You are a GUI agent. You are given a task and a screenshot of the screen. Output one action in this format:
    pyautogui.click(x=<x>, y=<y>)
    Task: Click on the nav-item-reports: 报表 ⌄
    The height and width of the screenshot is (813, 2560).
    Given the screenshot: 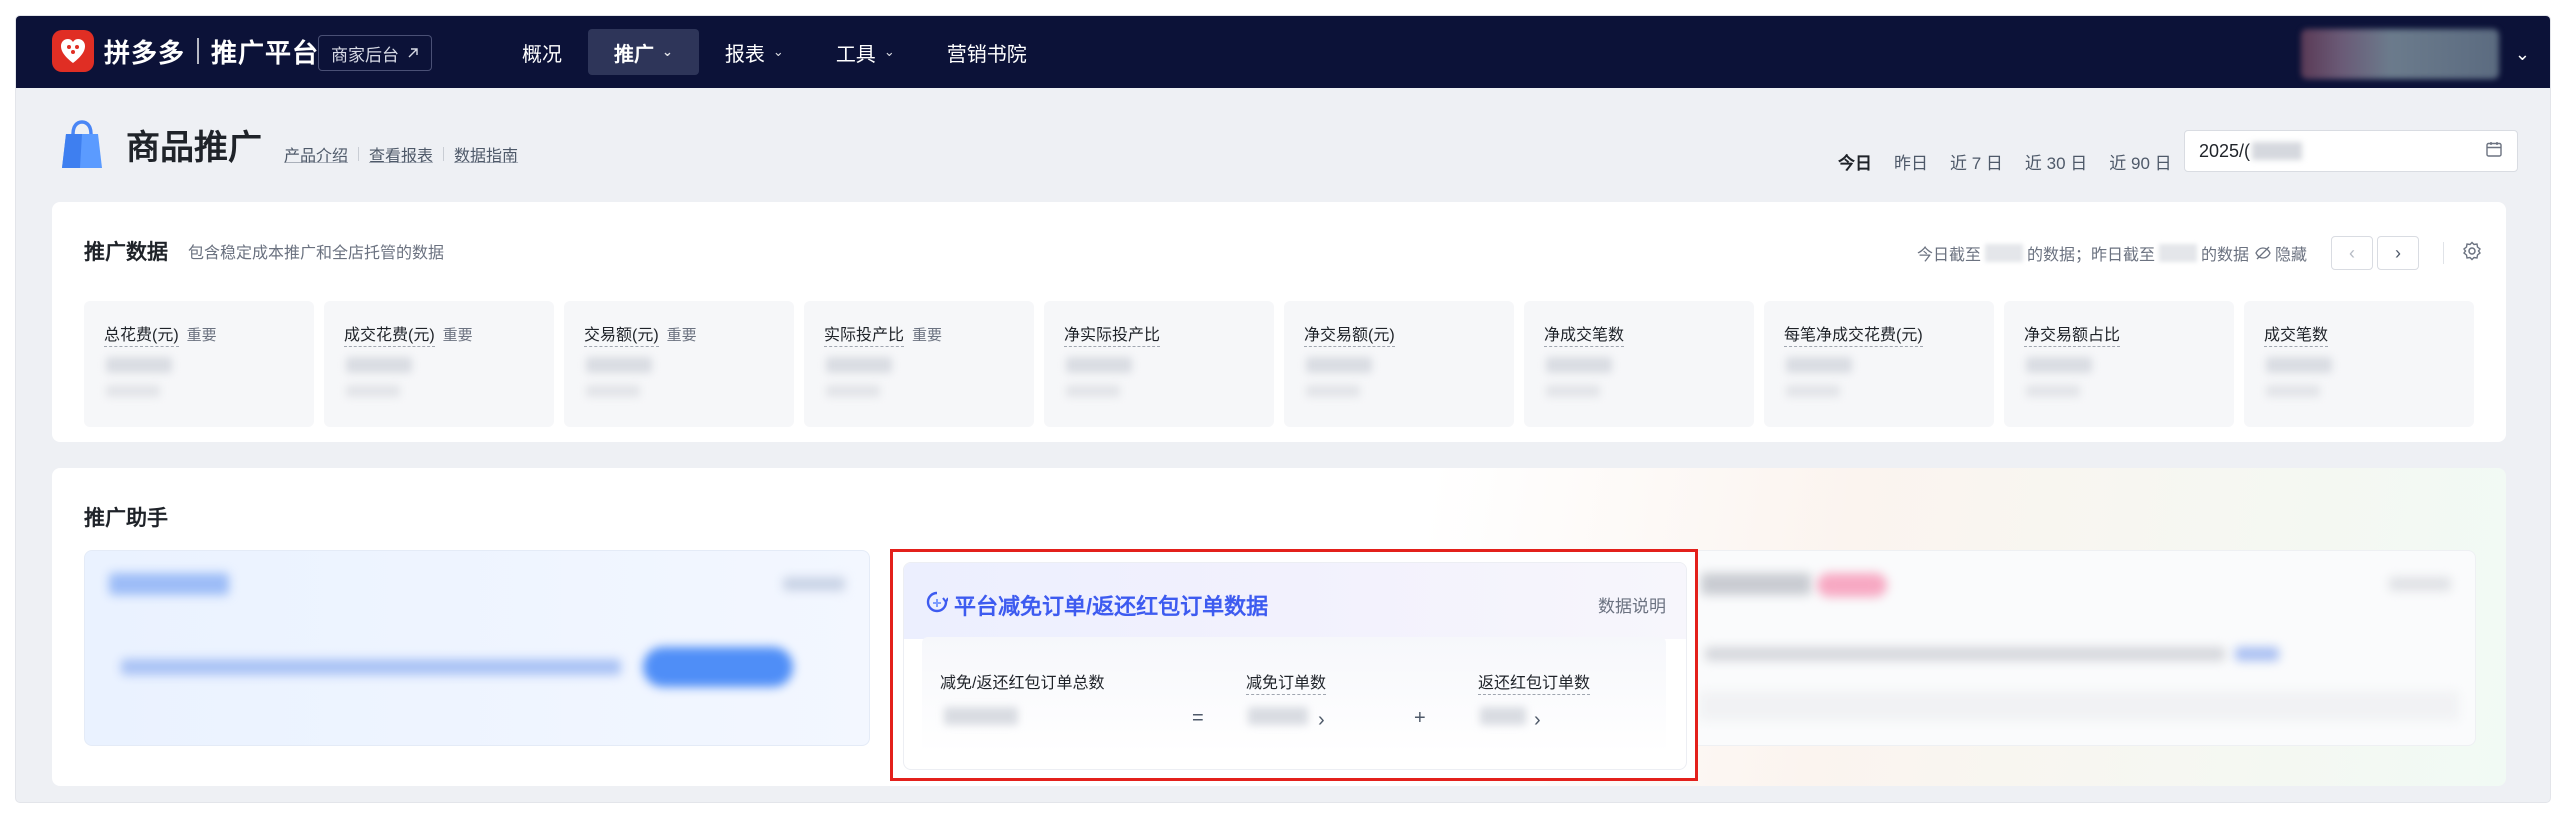 What is the action you would take?
    pyautogui.click(x=754, y=52)
    